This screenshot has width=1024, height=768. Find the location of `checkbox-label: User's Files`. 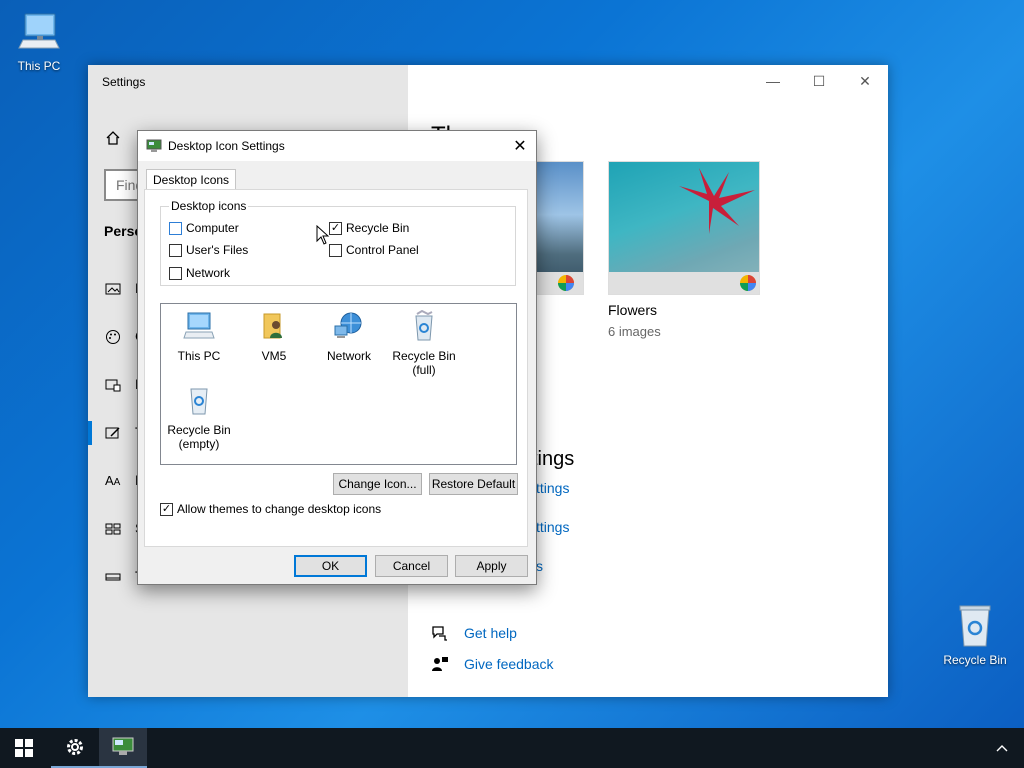

checkbox-label: User's Files is located at coordinates (217, 250).